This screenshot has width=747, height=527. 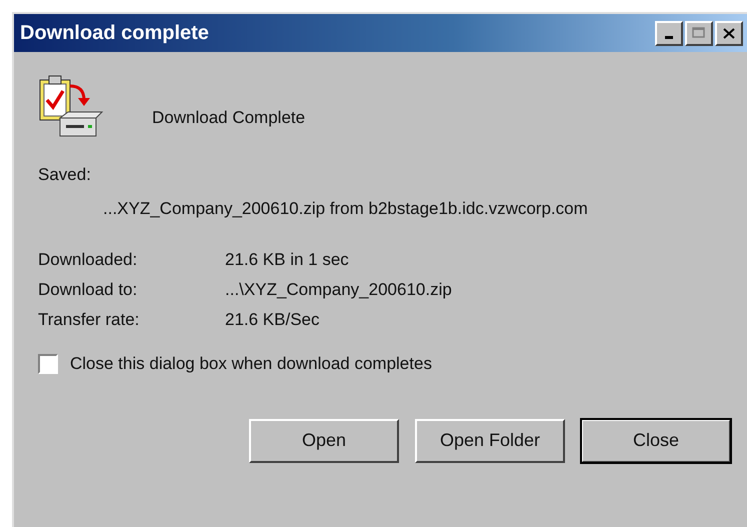 What do you see at coordinates (71, 106) in the screenshot?
I see `clipboard-drive-icon` at bounding box center [71, 106].